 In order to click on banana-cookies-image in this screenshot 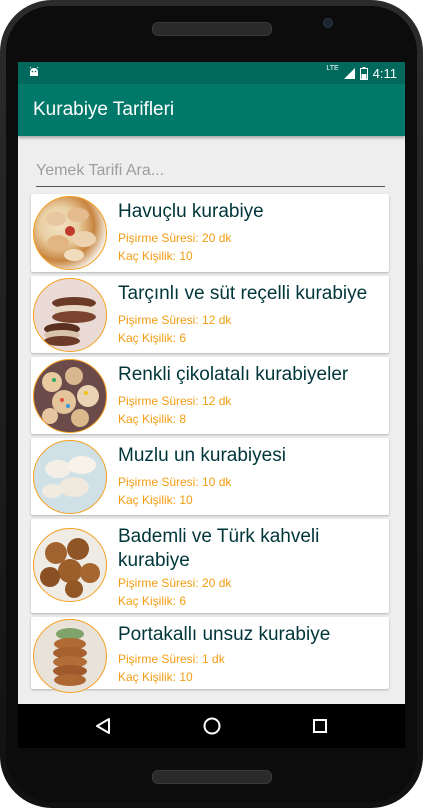, I will do `click(69, 477)`.